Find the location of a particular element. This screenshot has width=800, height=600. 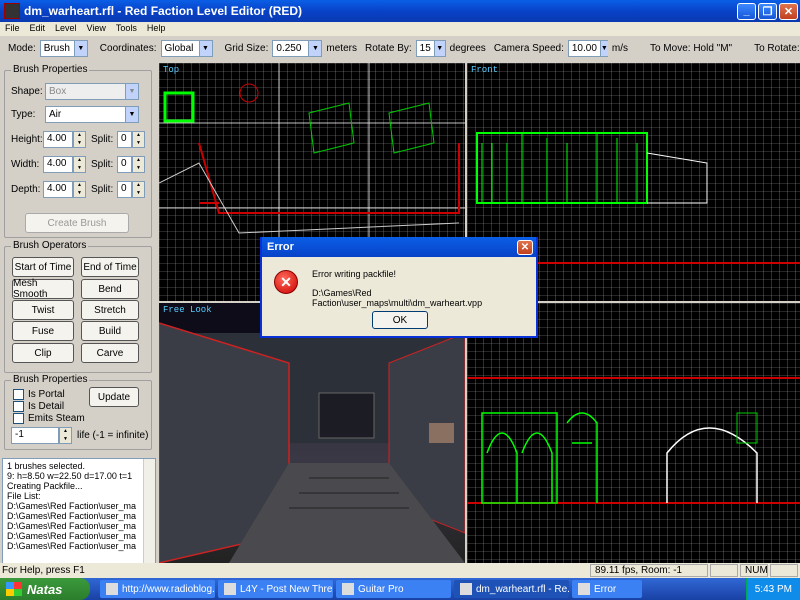

life-spinner: ▲ ▼ is located at coordinates (65, 435).